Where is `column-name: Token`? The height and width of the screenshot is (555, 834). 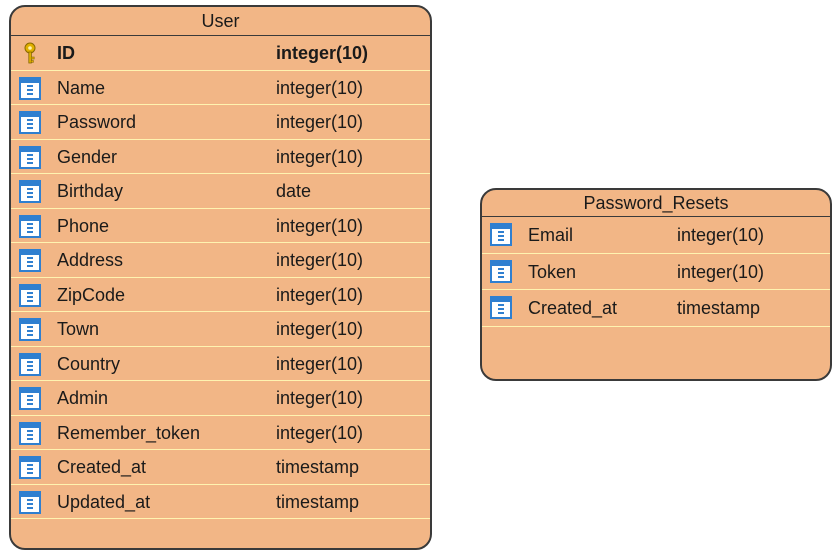
column-name: Token is located at coordinates (552, 271).